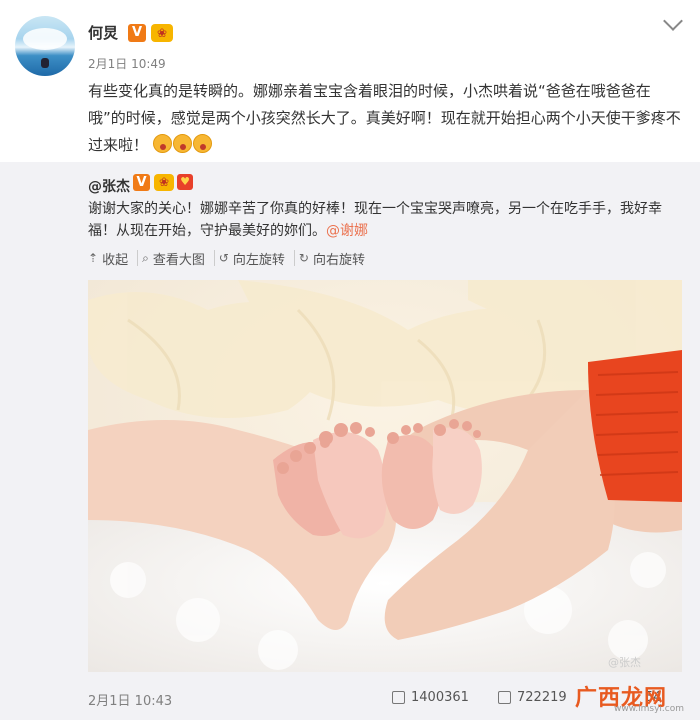  Describe the element at coordinates (347, 231) in the screenshot. I see `mention-link: @谢娜` at that location.